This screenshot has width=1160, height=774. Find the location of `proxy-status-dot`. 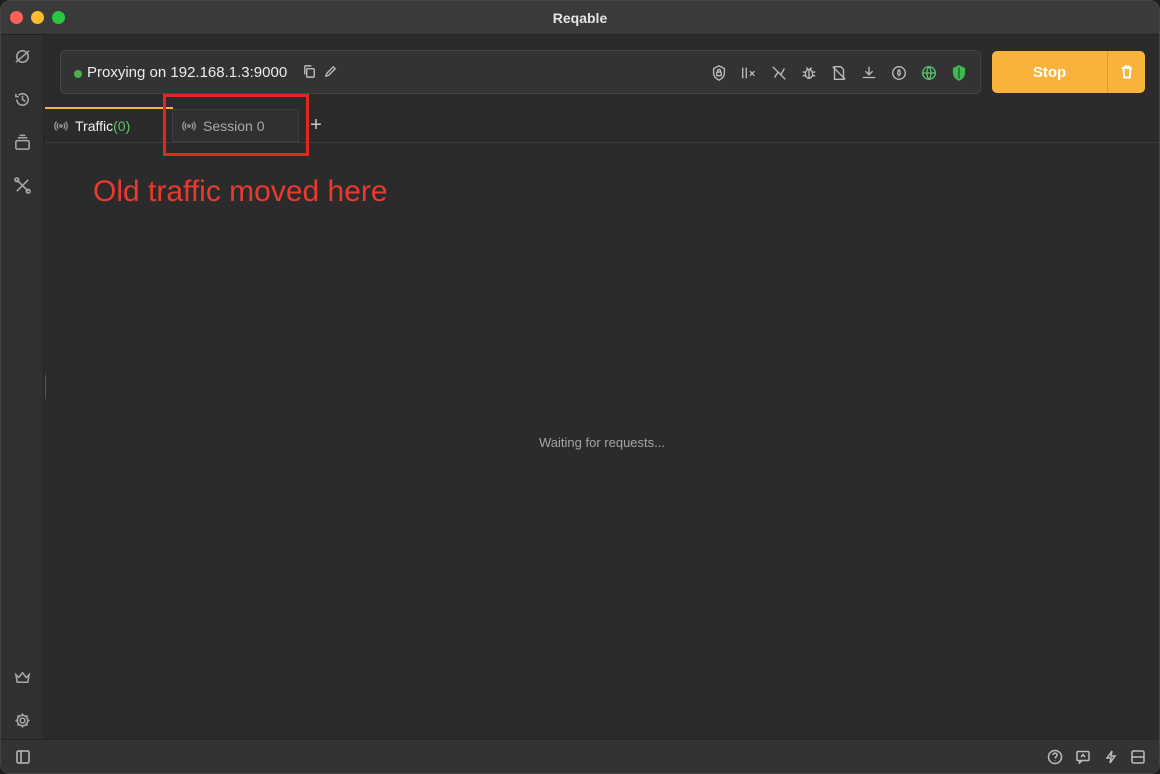

proxy-status-dot is located at coordinates (78, 74).